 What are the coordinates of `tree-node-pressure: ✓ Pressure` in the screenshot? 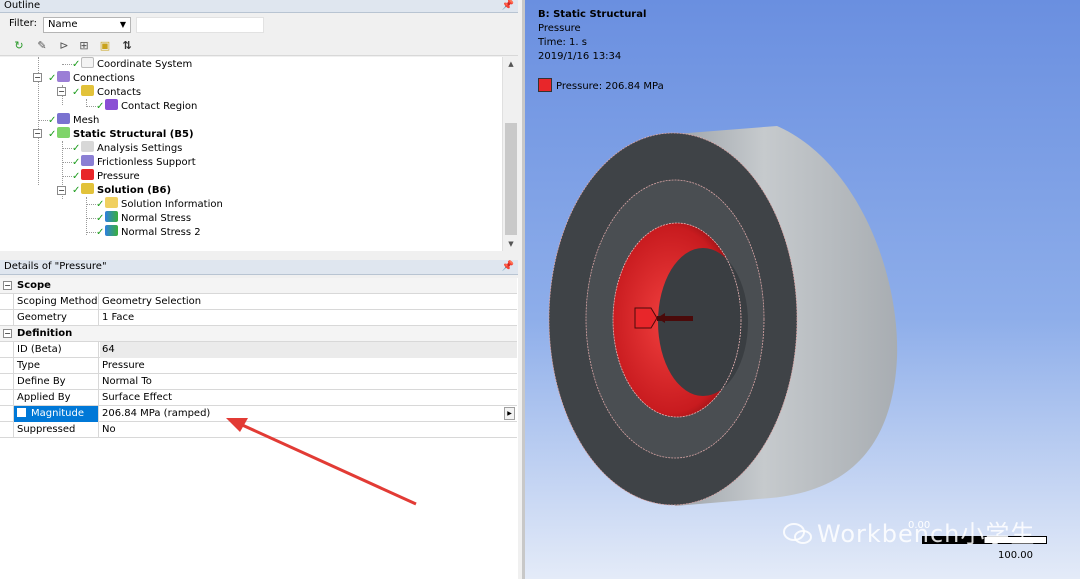 It's located at (106, 176).